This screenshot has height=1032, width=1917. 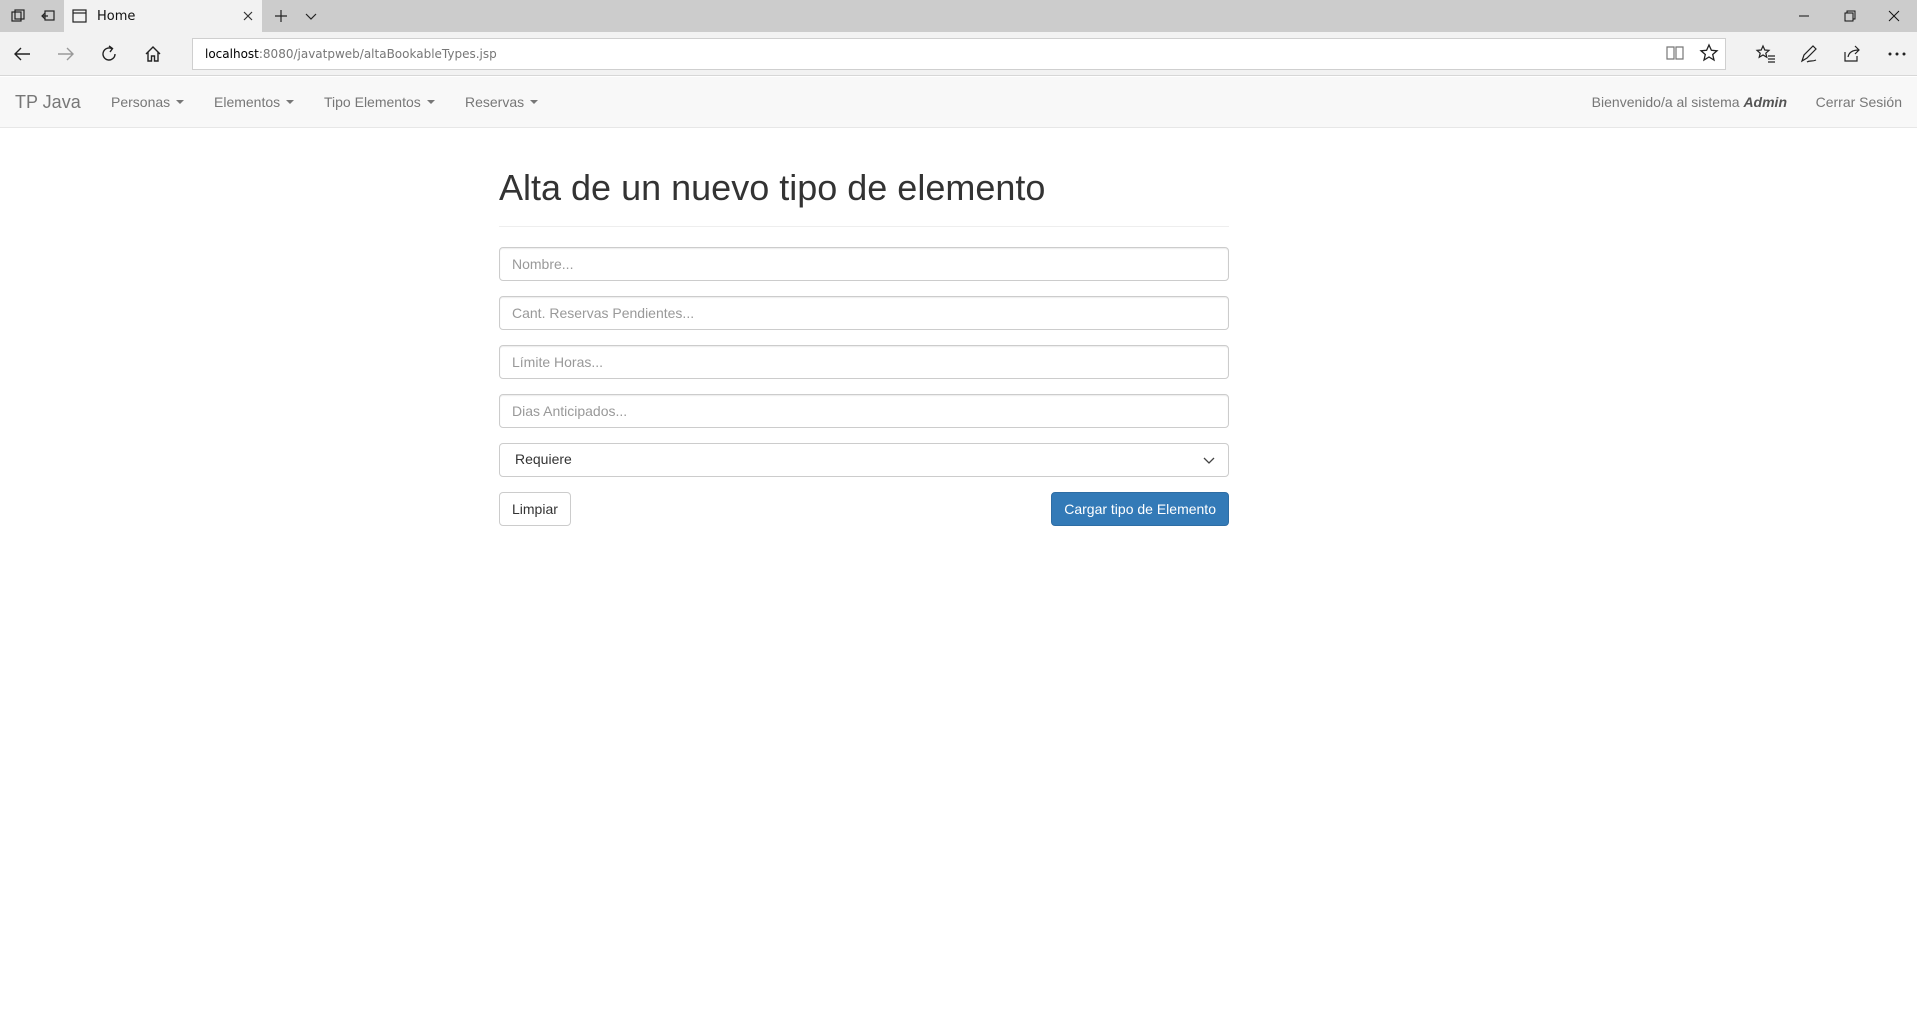 What do you see at coordinates (1675, 54) in the screenshot?
I see `reading-view-icon` at bounding box center [1675, 54].